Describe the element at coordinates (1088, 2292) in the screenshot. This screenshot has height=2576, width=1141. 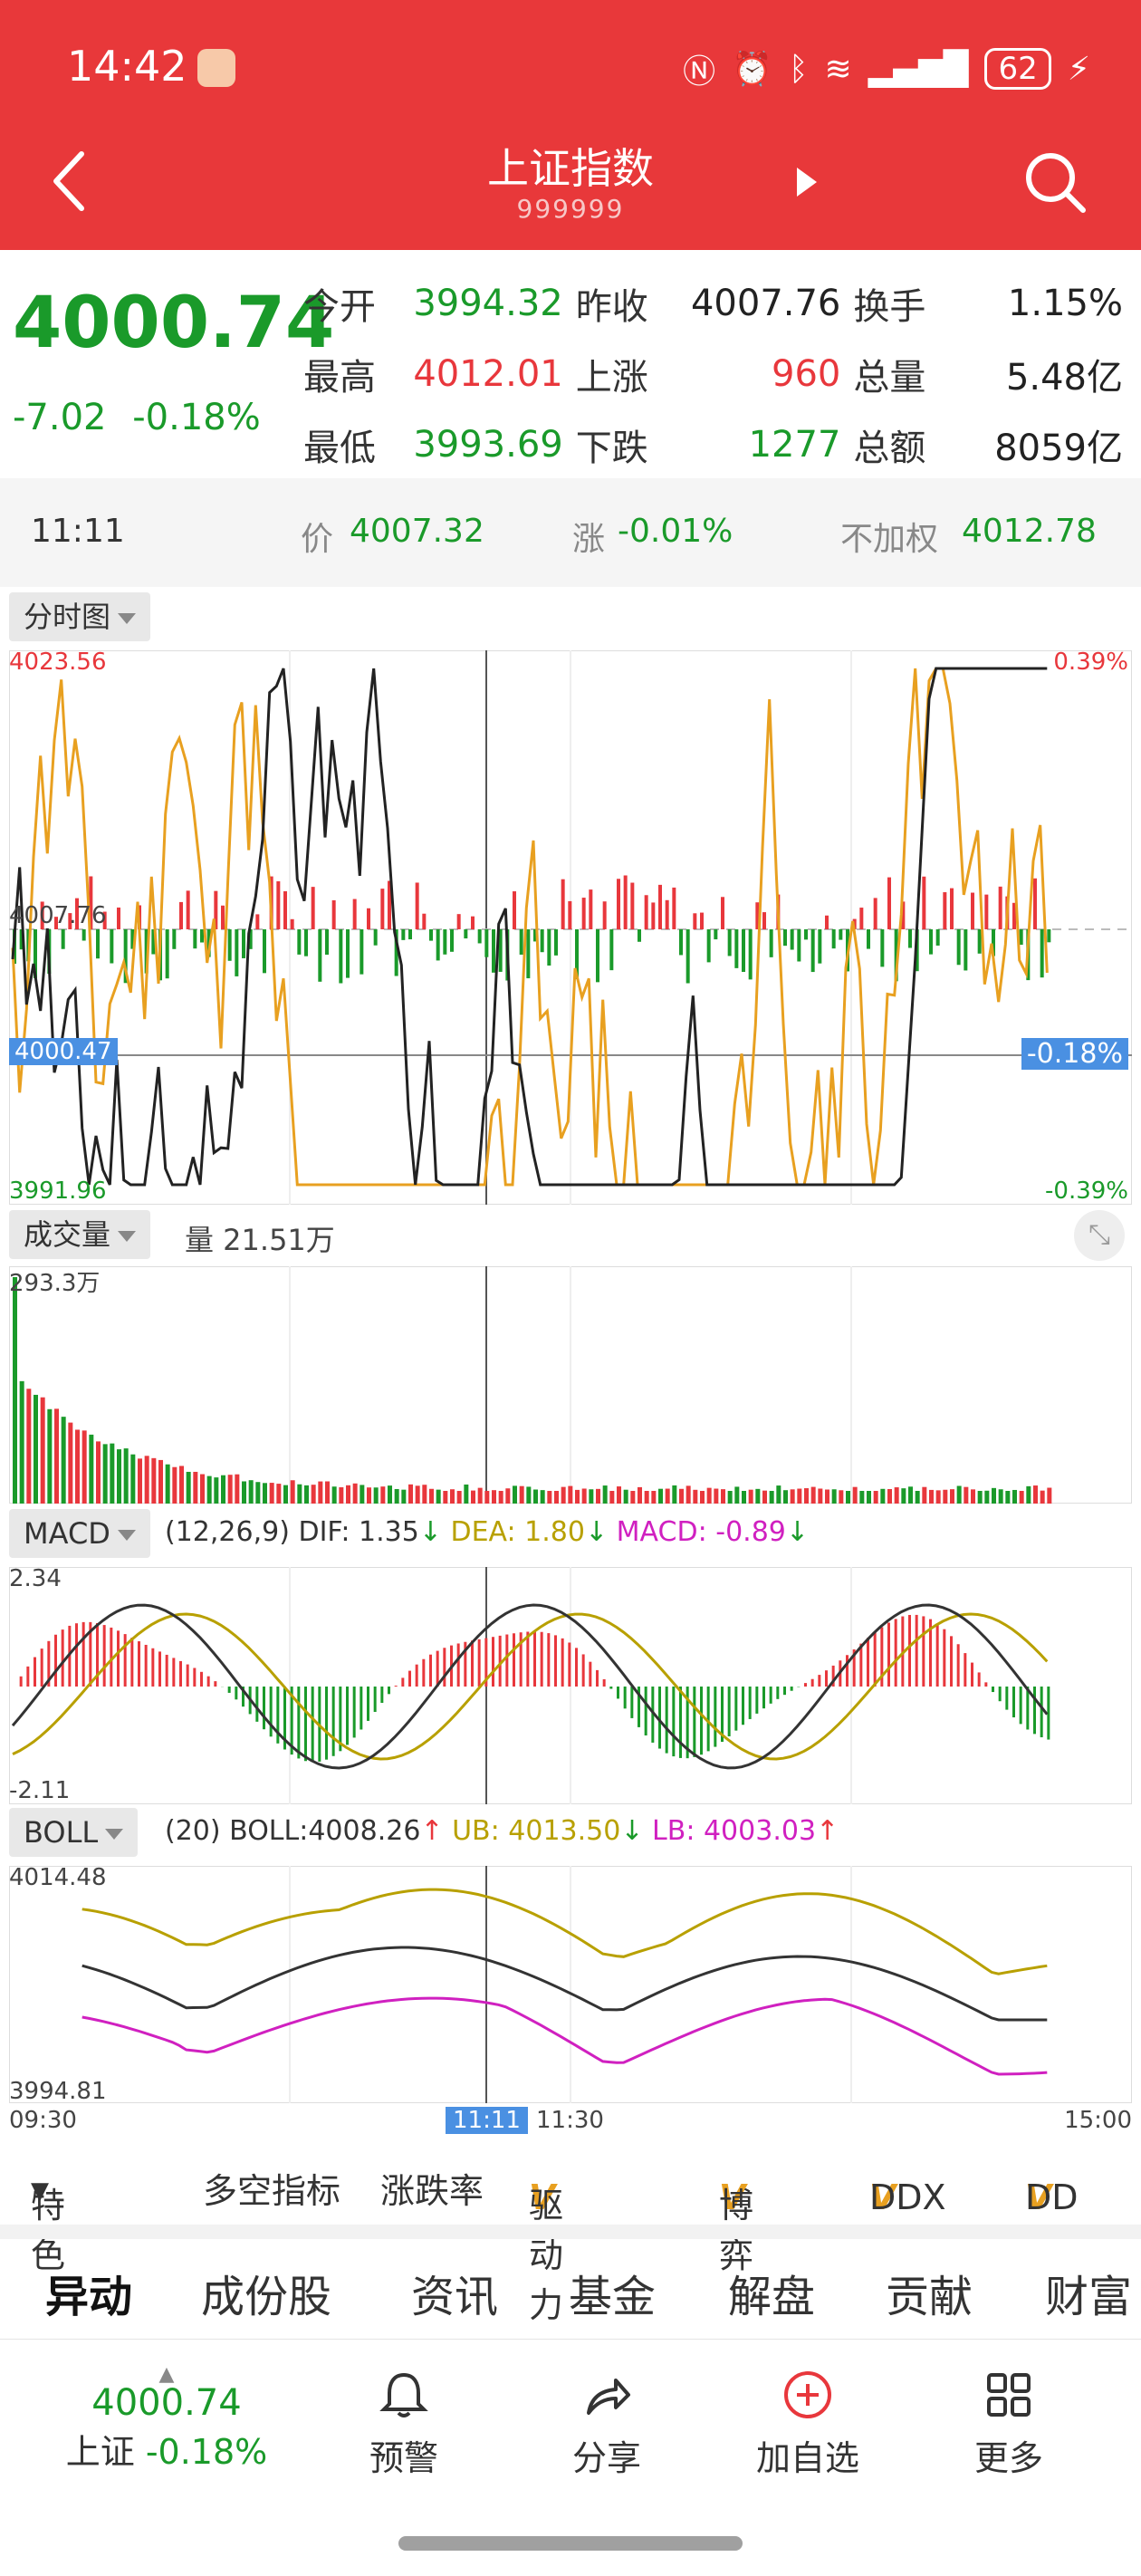
I see `tab-wealth: 财富` at that location.